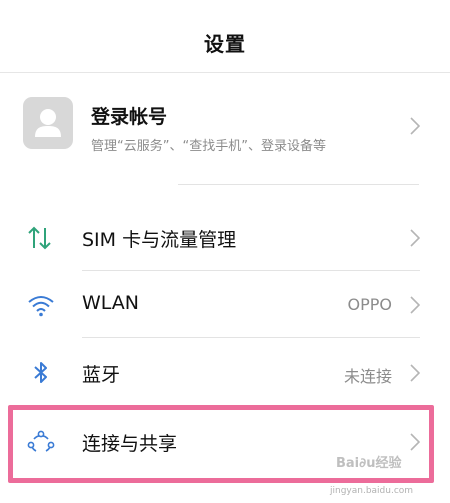  I want to click on settings-item-bluetooth: 蓝牙 未连接, so click(225, 373).